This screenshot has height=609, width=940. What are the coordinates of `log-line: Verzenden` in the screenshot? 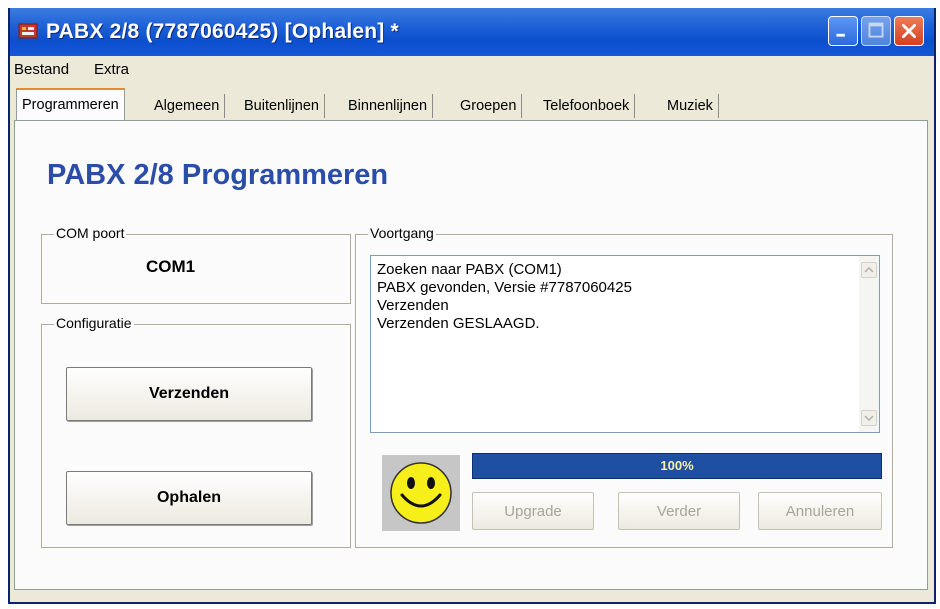 It's located at (413, 305).